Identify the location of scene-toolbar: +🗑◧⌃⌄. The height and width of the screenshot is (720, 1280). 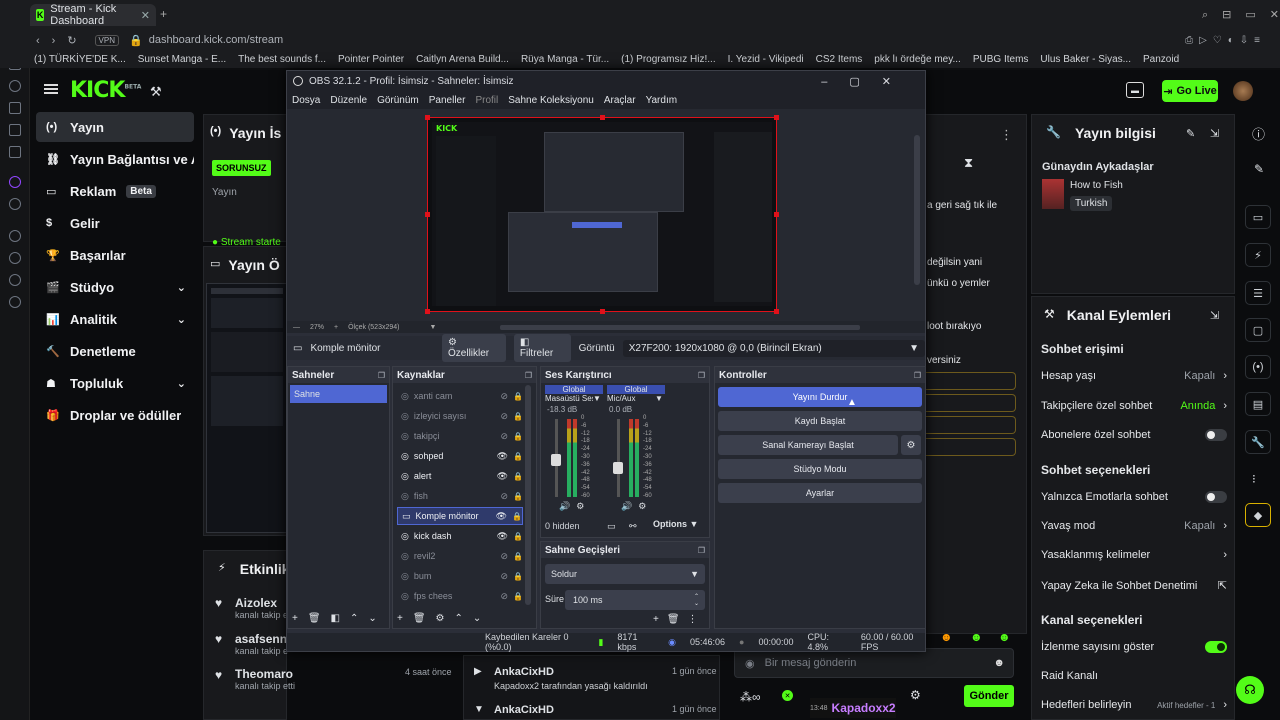
(339, 618).